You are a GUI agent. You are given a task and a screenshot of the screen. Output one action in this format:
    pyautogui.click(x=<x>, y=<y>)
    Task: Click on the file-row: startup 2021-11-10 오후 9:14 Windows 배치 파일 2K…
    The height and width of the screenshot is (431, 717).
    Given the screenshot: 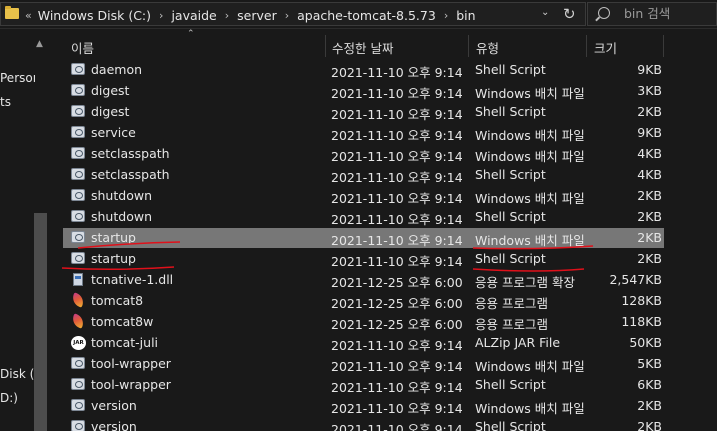 What is the action you would take?
    pyautogui.click(x=363, y=238)
    